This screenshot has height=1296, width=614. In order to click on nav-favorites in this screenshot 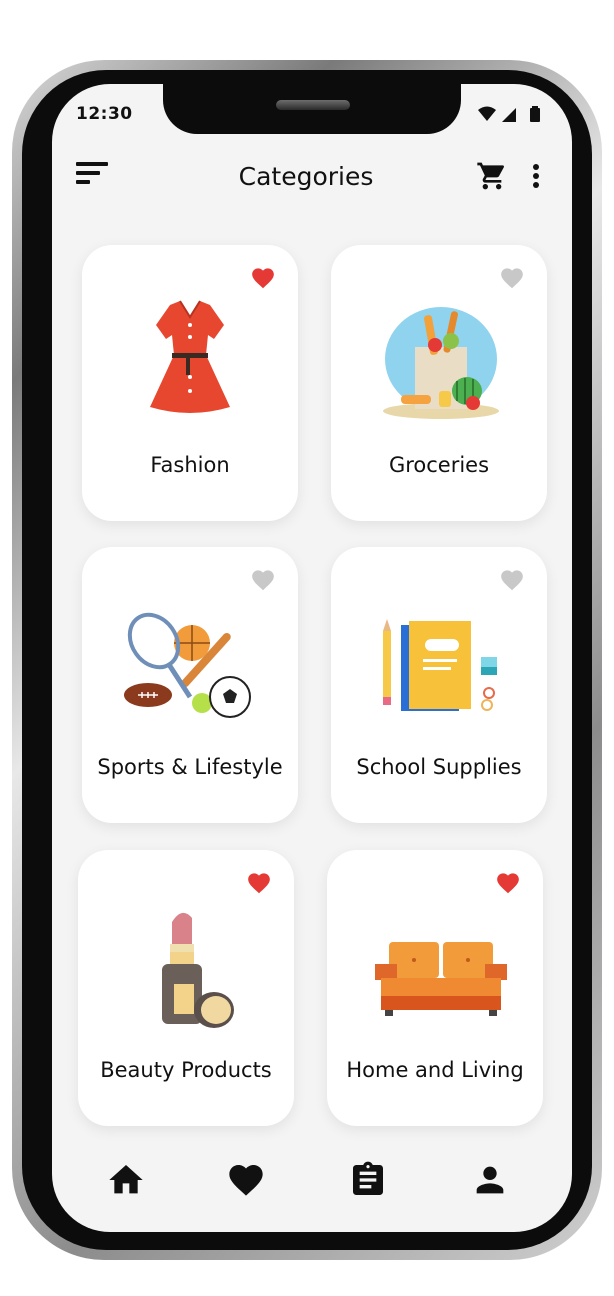, I will do `click(246, 1180)`.